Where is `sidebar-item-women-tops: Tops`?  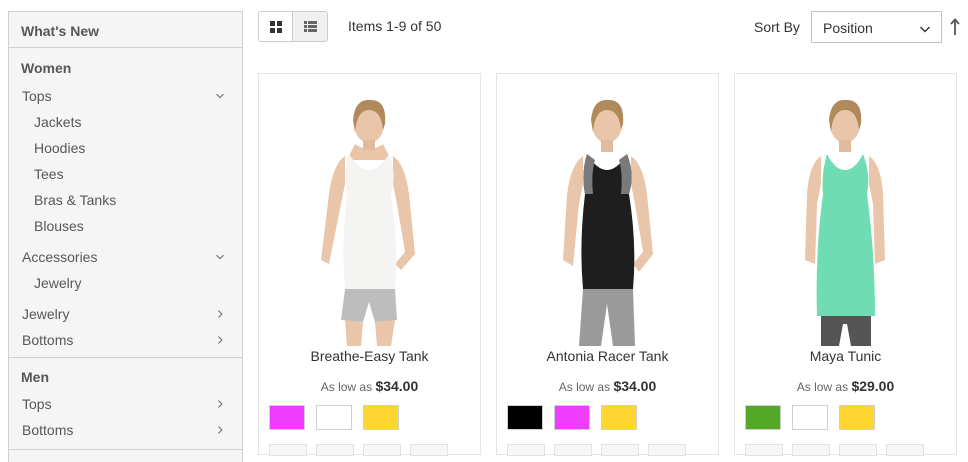 sidebar-item-women-tops: Tops is located at coordinates (125, 96).